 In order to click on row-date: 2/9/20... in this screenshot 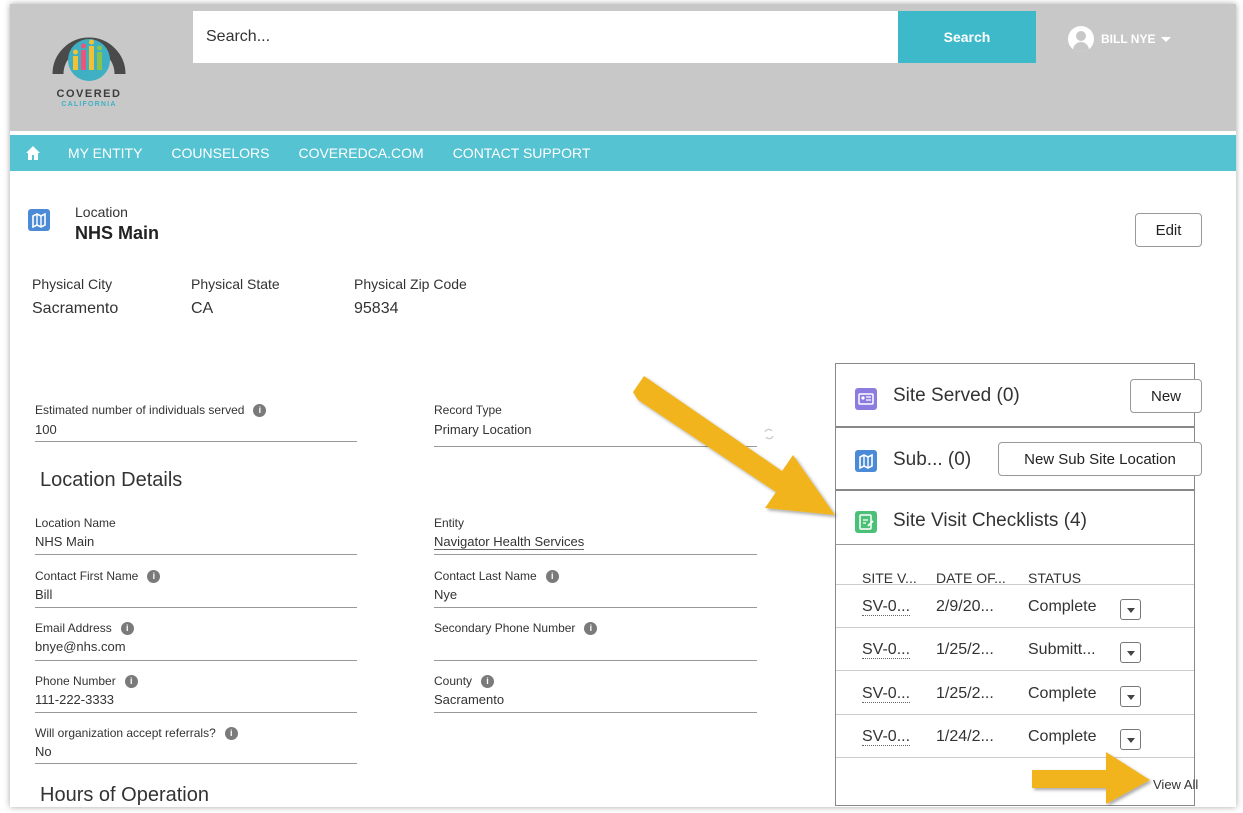, I will do `click(965, 606)`.